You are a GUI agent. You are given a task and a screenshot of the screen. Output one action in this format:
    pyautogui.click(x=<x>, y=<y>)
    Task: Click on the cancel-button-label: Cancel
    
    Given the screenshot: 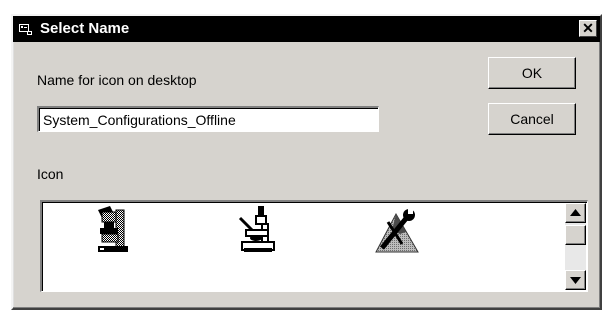 What is the action you would take?
    pyautogui.click(x=532, y=119)
    